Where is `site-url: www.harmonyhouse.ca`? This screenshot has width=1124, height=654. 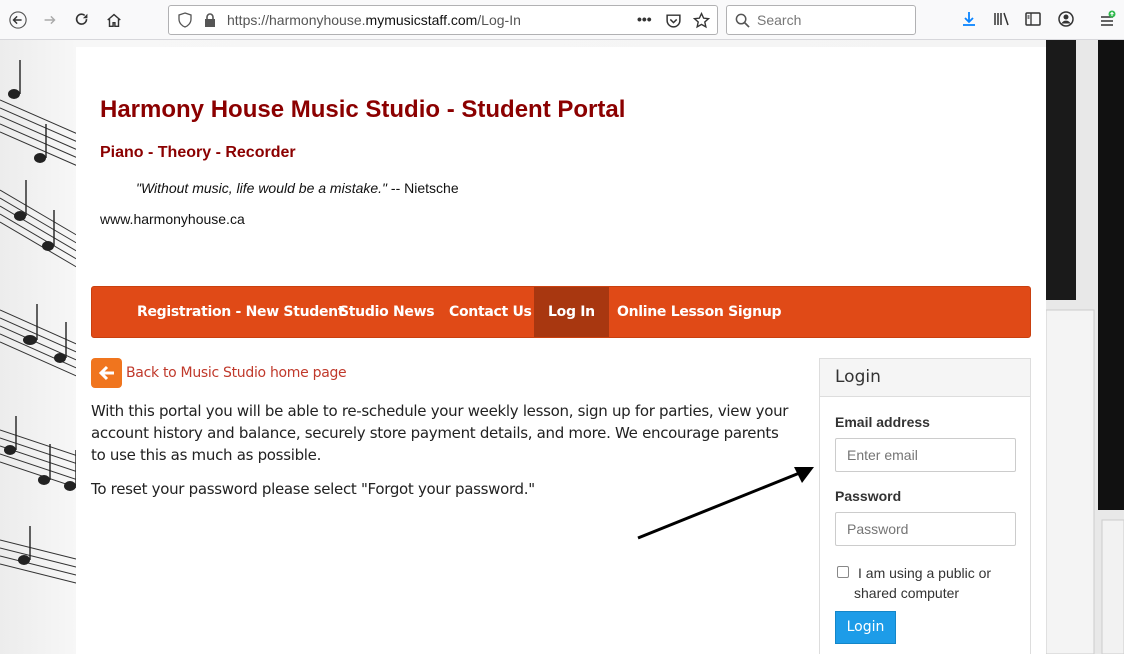
site-url: www.harmonyhouse.ca is located at coordinates (172, 219).